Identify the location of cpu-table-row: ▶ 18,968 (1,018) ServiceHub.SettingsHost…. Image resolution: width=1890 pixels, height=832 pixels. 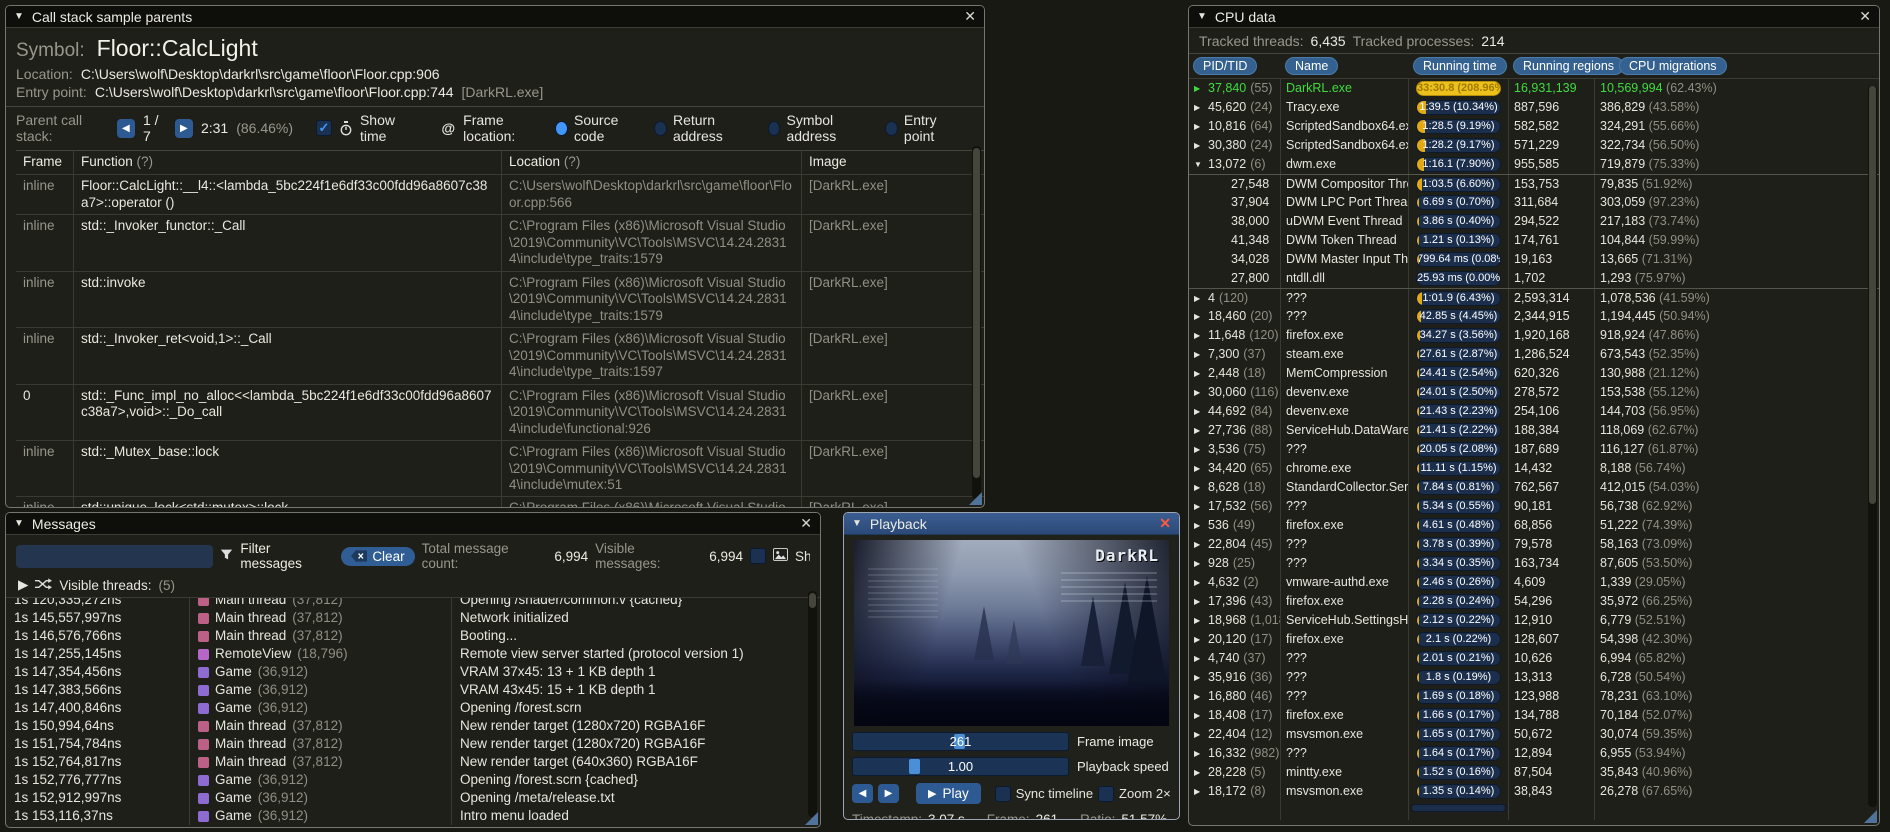
(1534, 620).